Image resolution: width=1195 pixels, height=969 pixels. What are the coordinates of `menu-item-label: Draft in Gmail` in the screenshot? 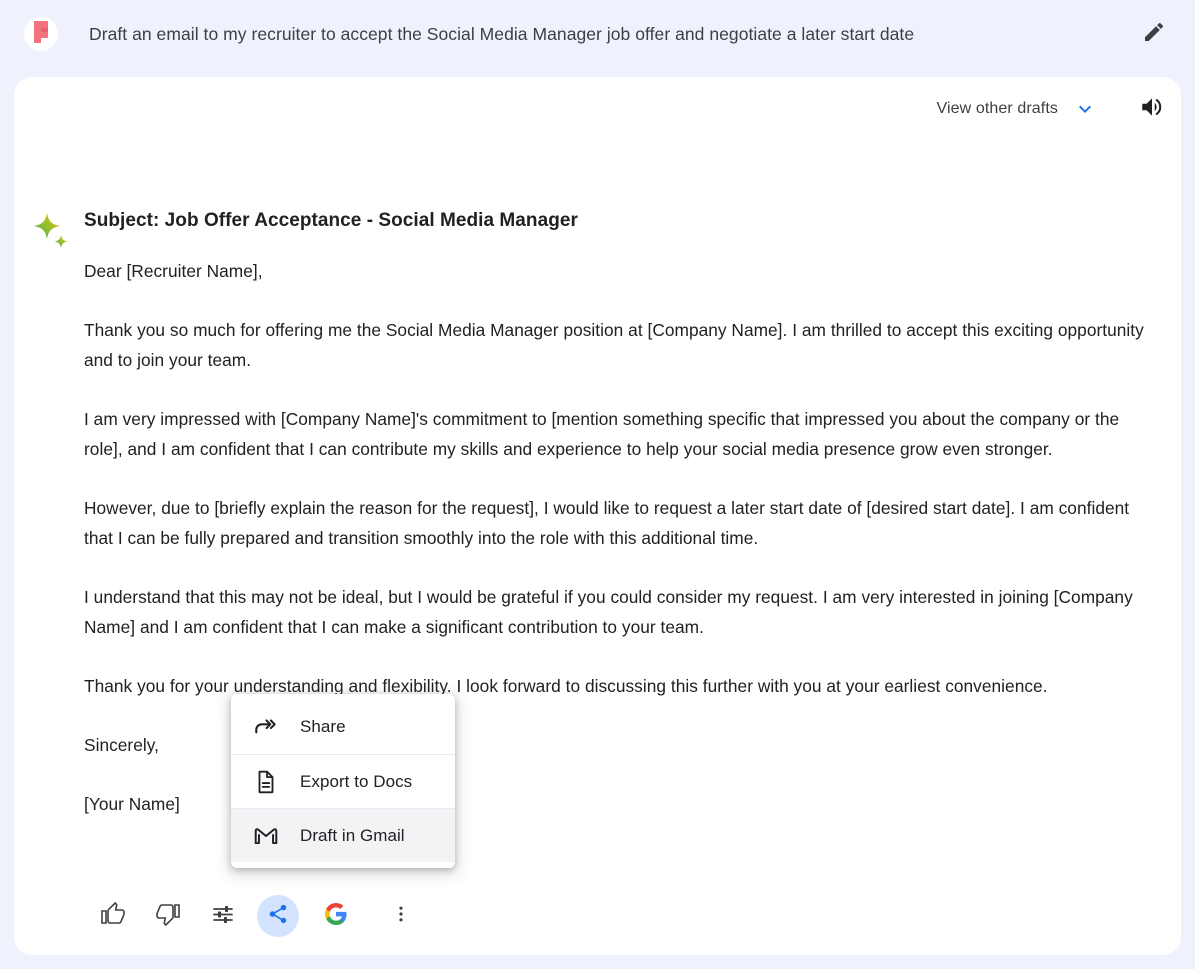 It's located at (352, 835).